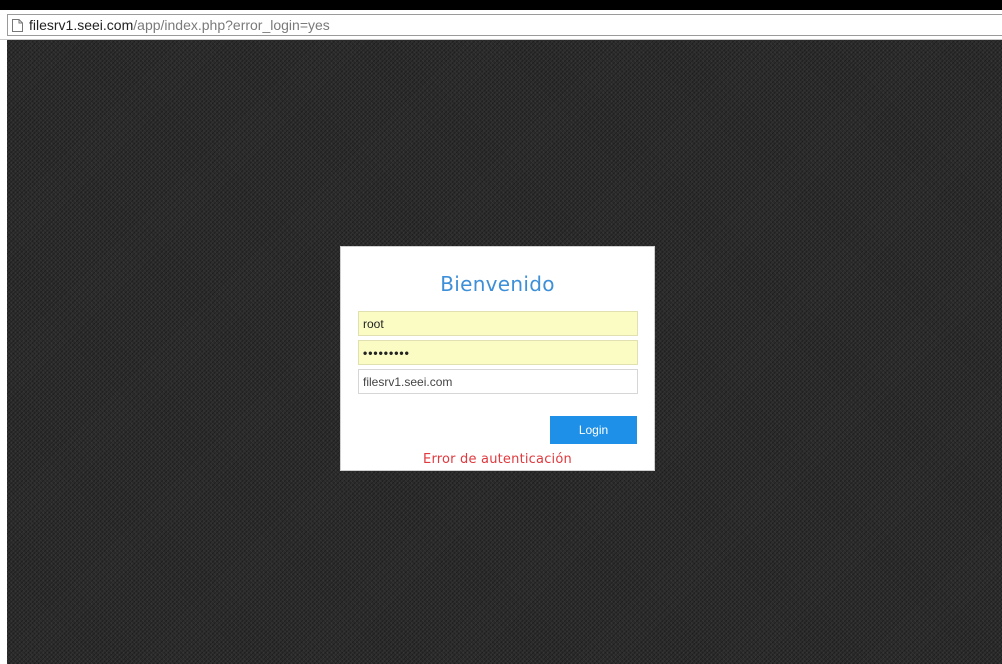 The width and height of the screenshot is (1002, 664). I want to click on login-panel: Bienvenido Login Error de autenticación, so click(497, 358).